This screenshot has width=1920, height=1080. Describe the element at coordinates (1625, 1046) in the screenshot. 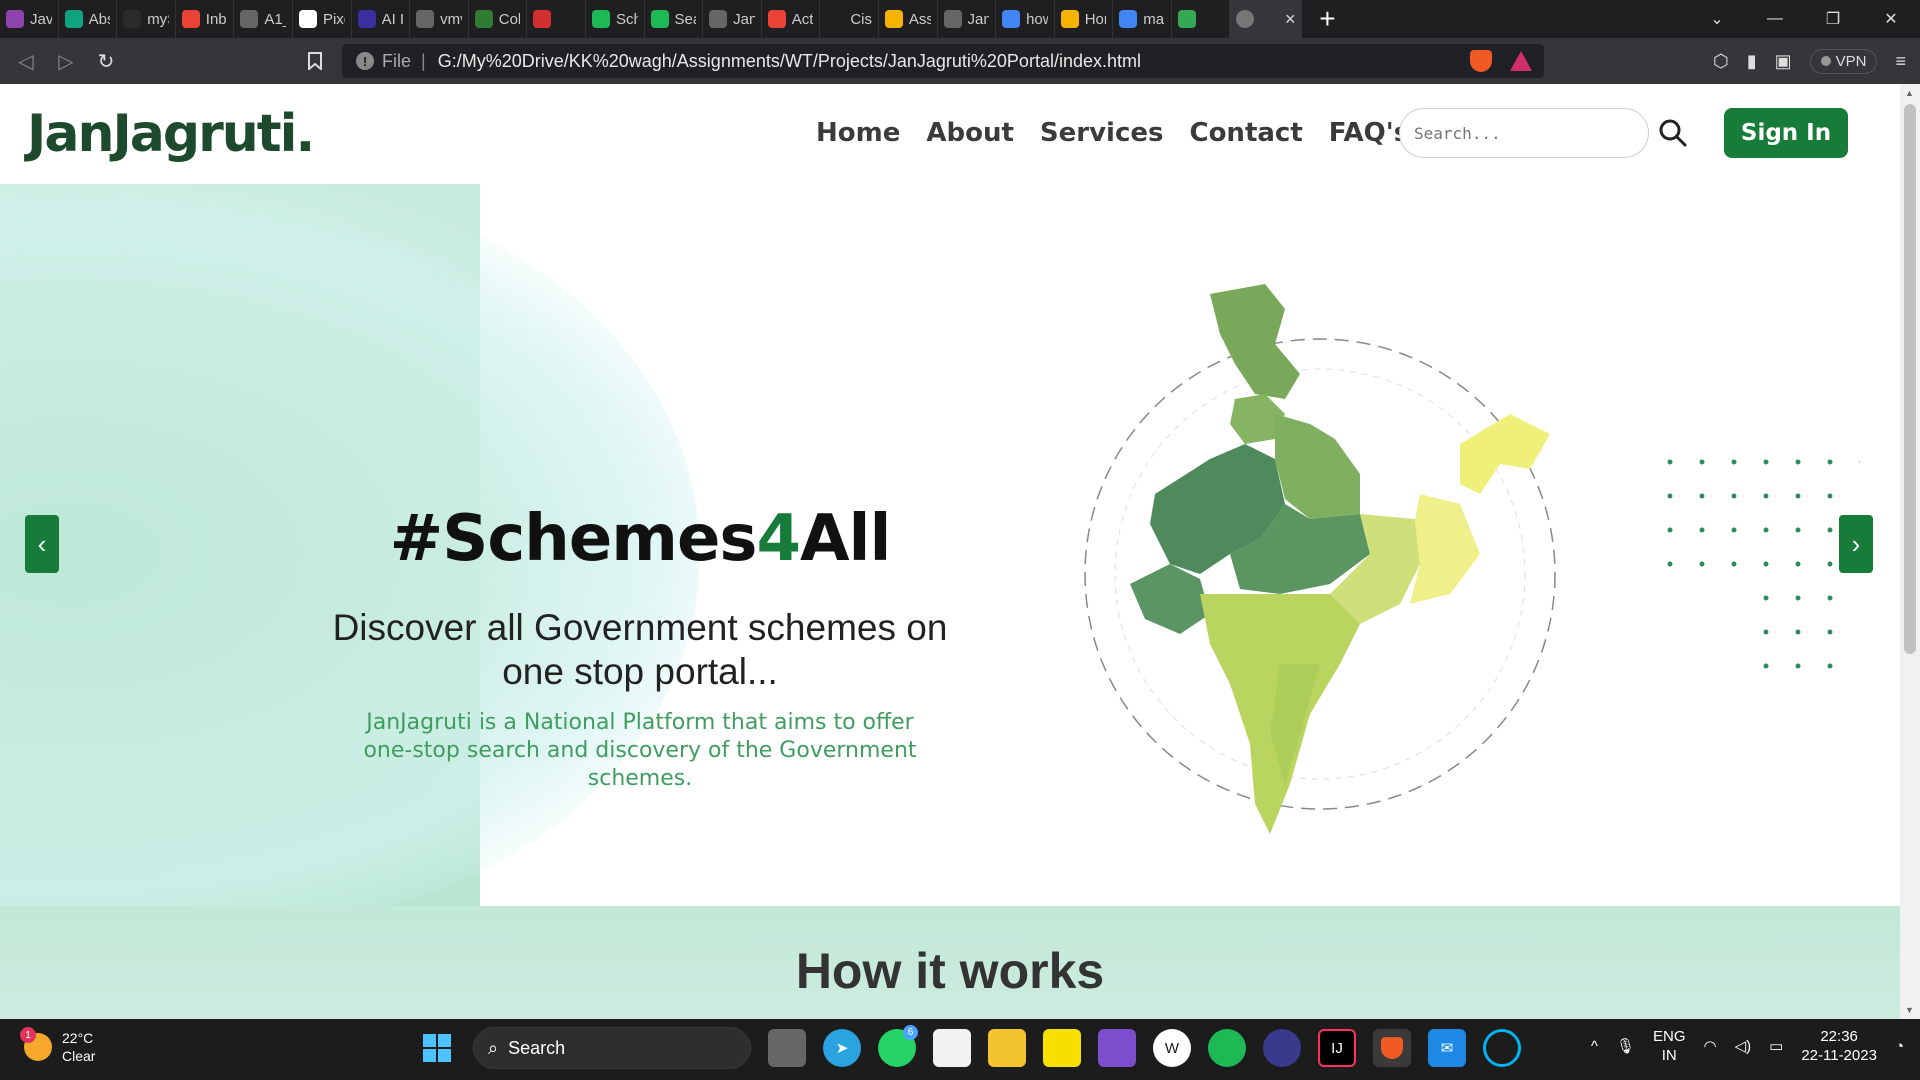

I see `microphone-icon: 🎙` at that location.